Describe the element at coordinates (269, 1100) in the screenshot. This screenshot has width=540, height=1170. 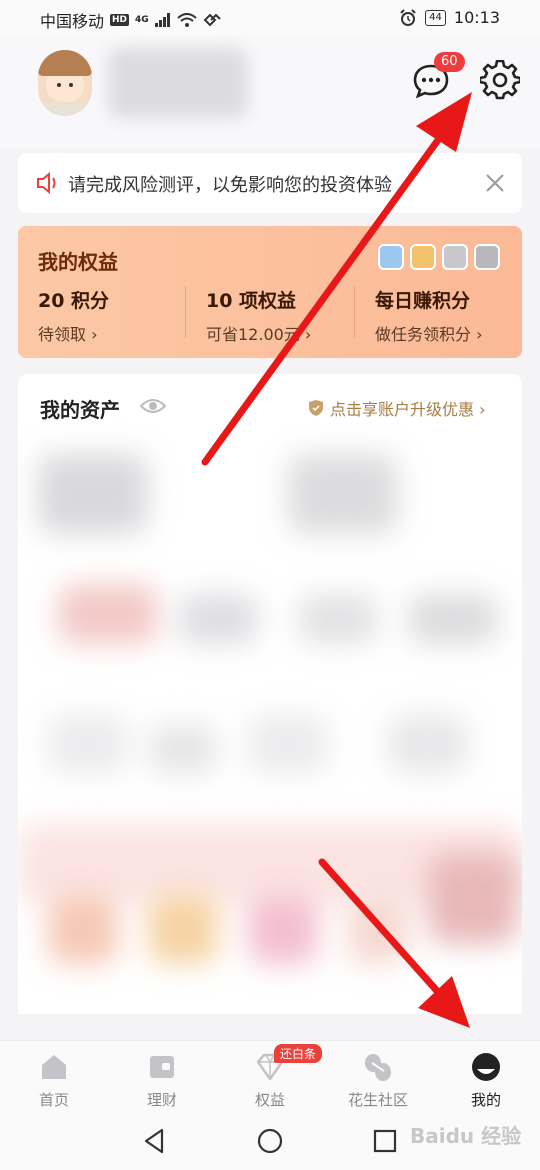
I see `tab-equity-label: 权益` at that location.